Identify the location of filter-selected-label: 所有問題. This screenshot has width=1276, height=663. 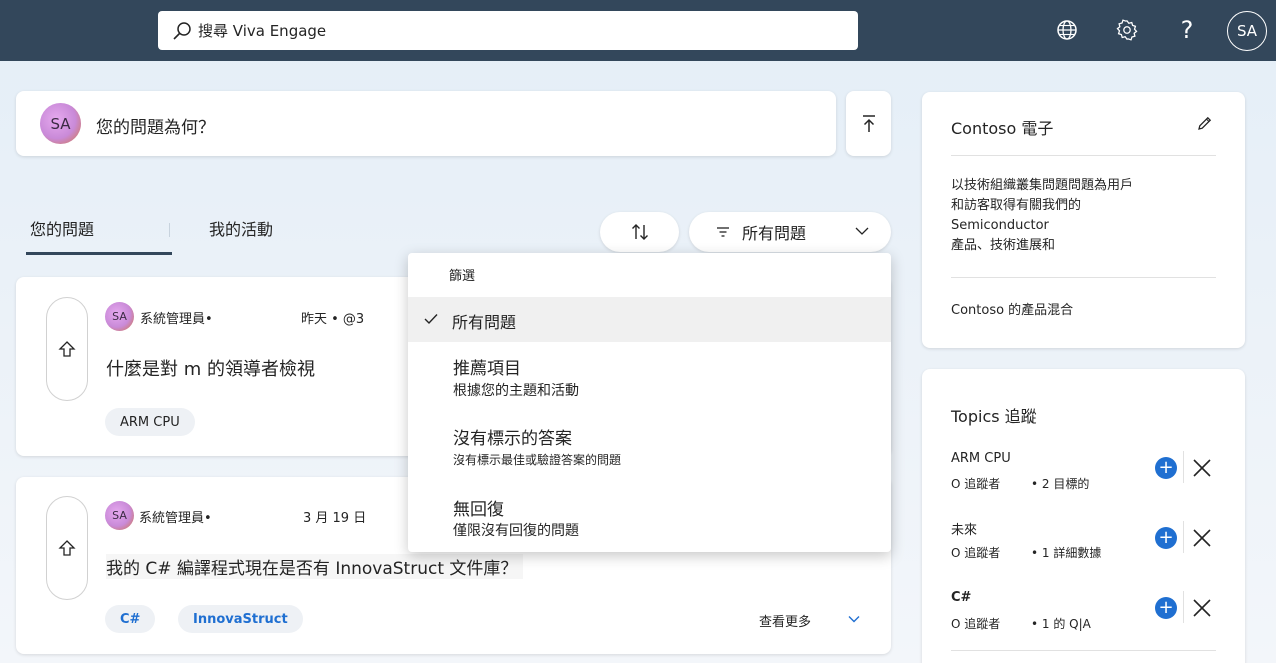
(774, 233).